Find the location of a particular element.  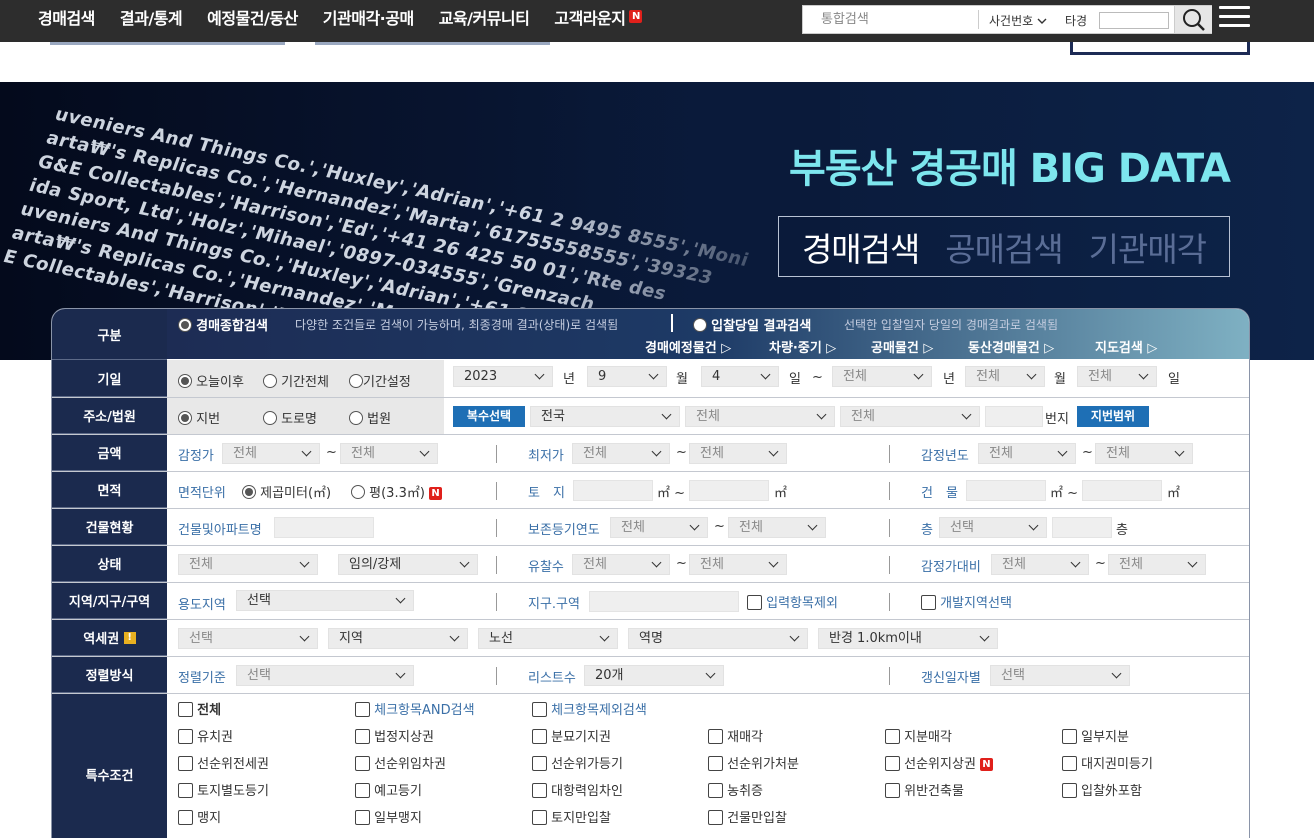

reg-year-min-select: 전체 is located at coordinates (659, 527).